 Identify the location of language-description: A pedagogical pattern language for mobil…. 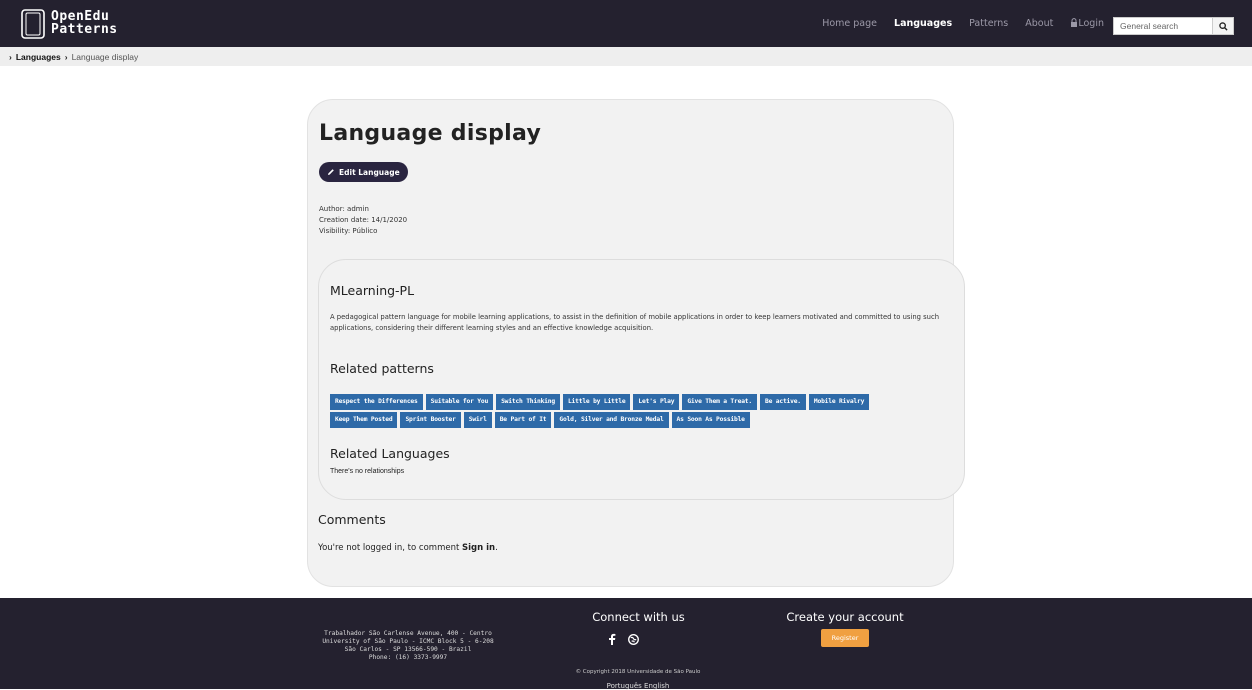
(634, 322).